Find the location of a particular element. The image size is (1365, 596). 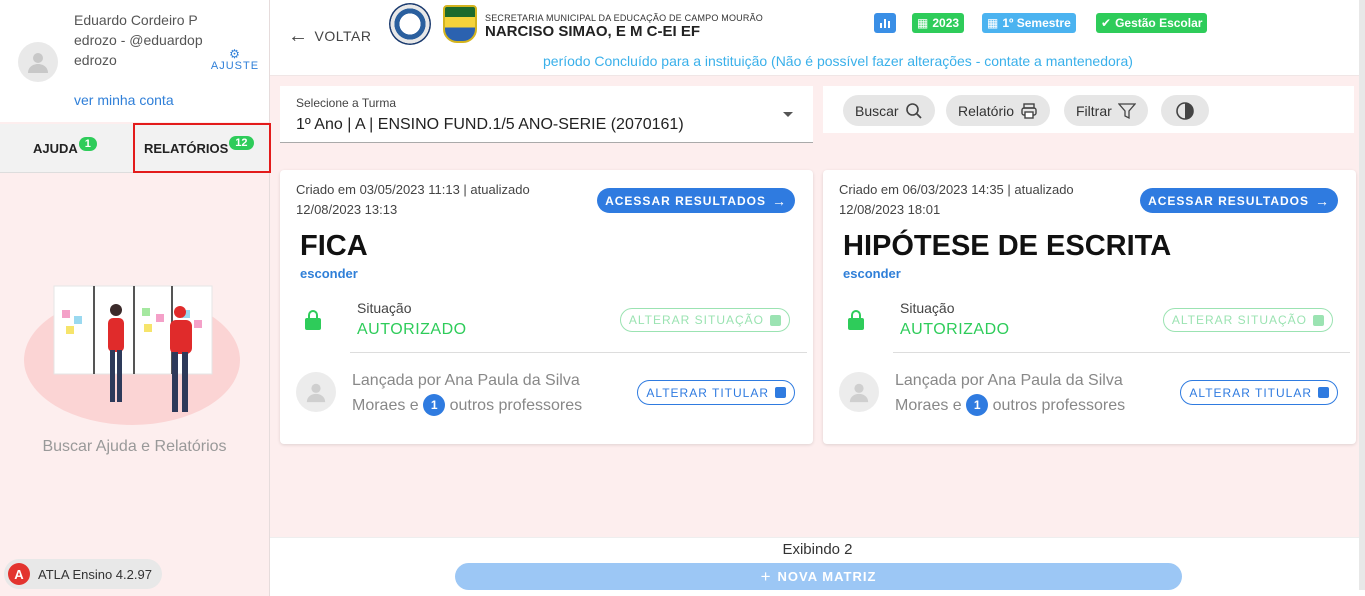

report-button: Relatório is located at coordinates (998, 110).